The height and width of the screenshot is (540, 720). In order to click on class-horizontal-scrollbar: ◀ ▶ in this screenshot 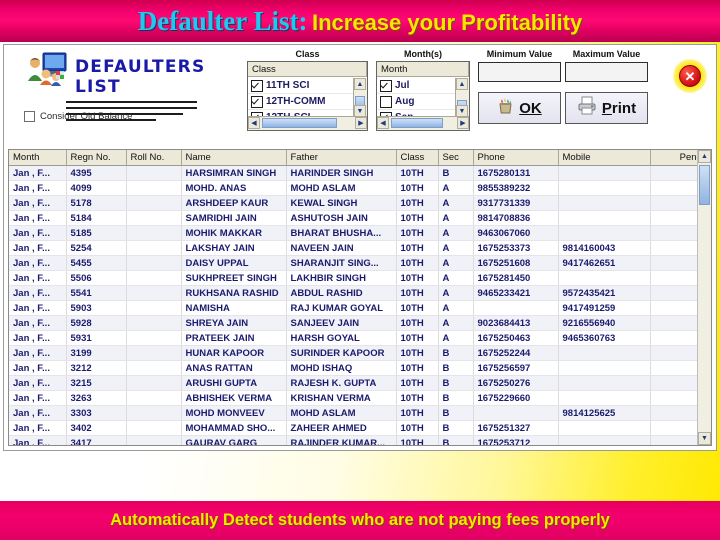, I will do `click(307, 123)`.